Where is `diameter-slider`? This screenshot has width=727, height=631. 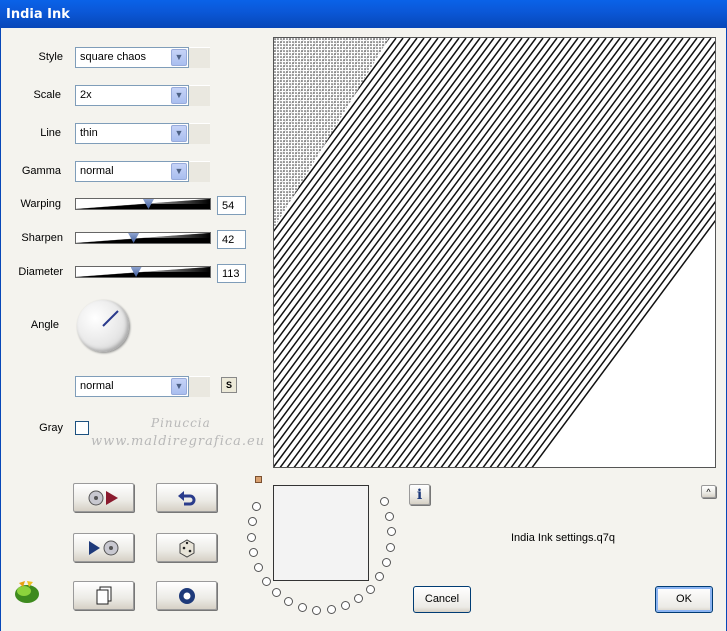
diameter-slider is located at coordinates (143, 272).